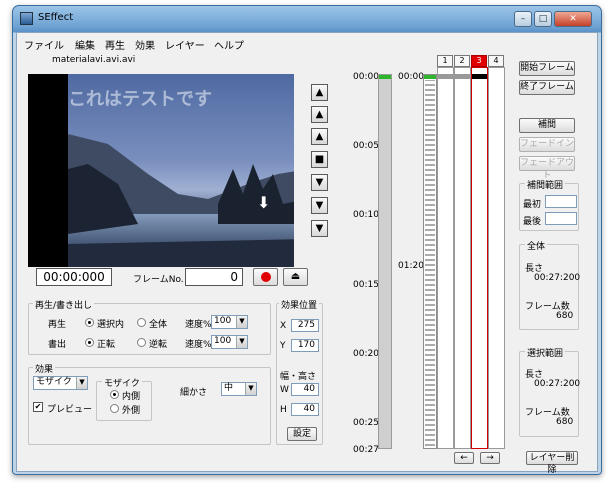 Image resolution: width=611 pixels, height=488 pixels. I want to click on whole-frames-value: 680, so click(565, 316).